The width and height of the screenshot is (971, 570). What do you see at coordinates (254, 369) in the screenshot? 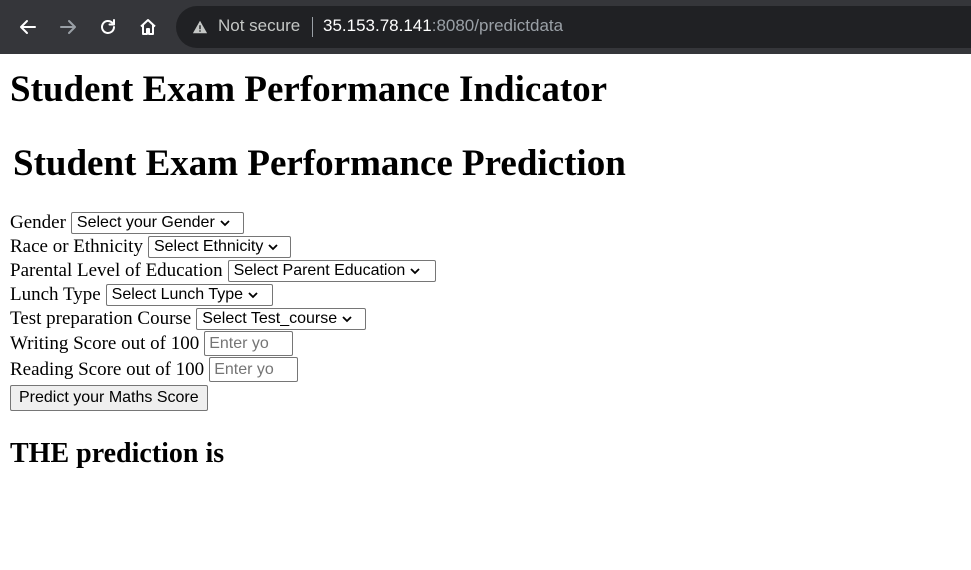
I see `reading-score-input` at bounding box center [254, 369].